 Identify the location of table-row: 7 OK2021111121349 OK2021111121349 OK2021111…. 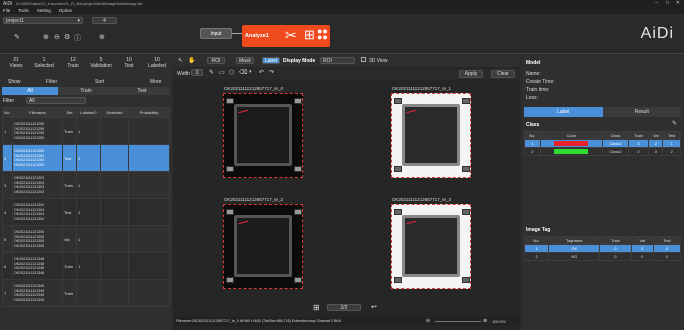
(86, 293).